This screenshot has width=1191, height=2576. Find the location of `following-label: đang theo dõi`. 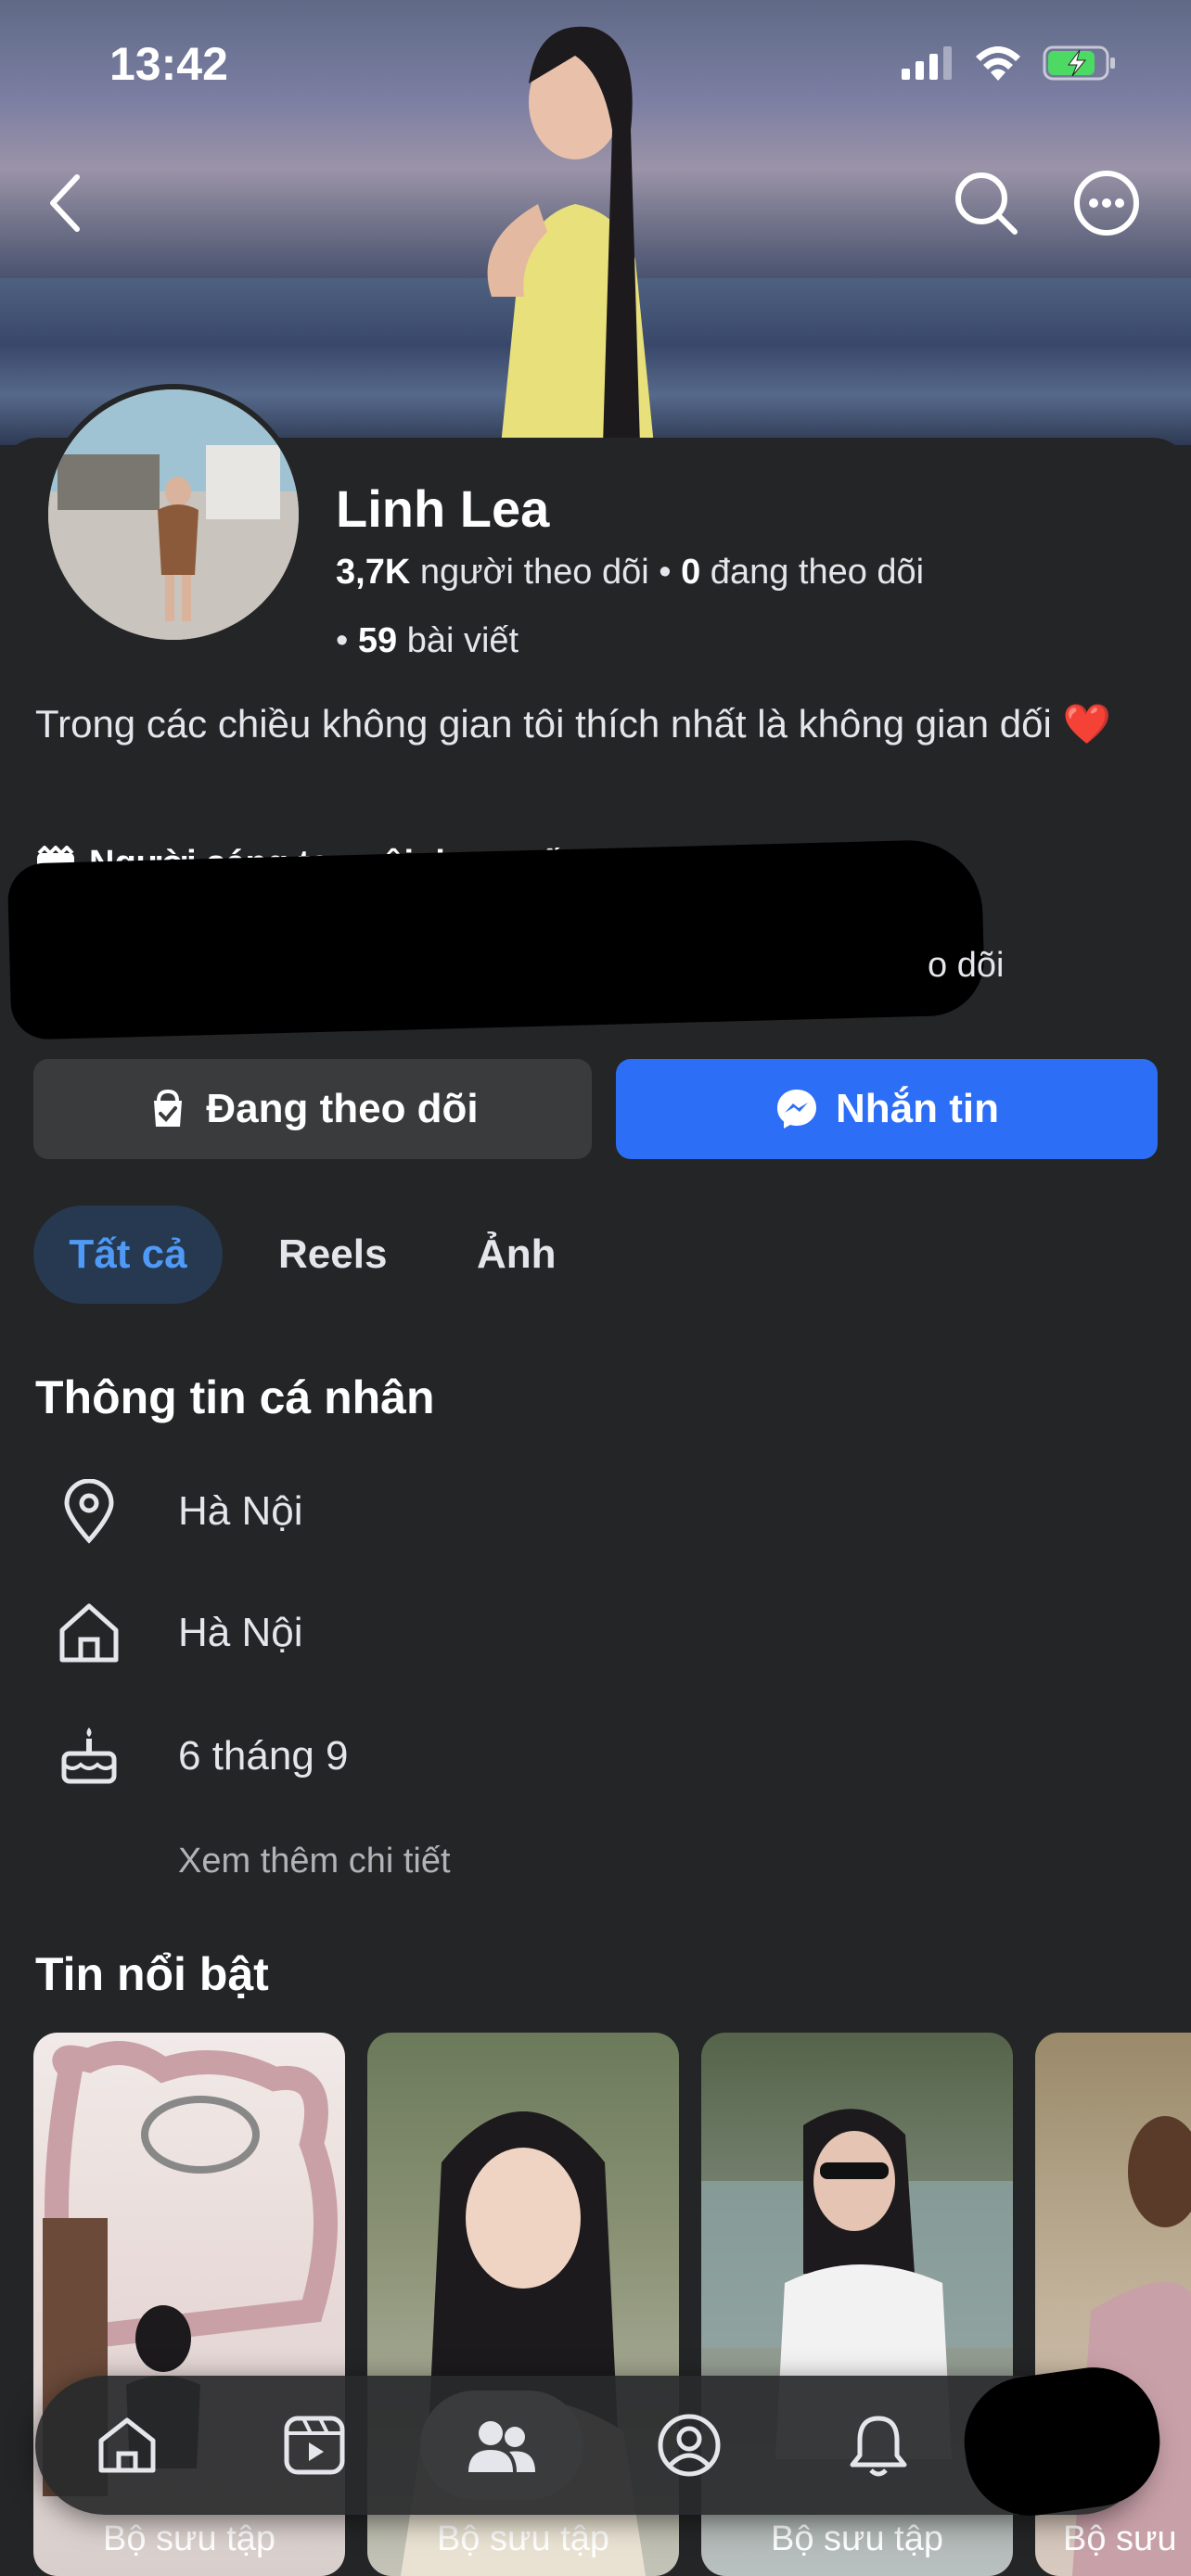

following-label: đang theo dõi is located at coordinates (812, 572).